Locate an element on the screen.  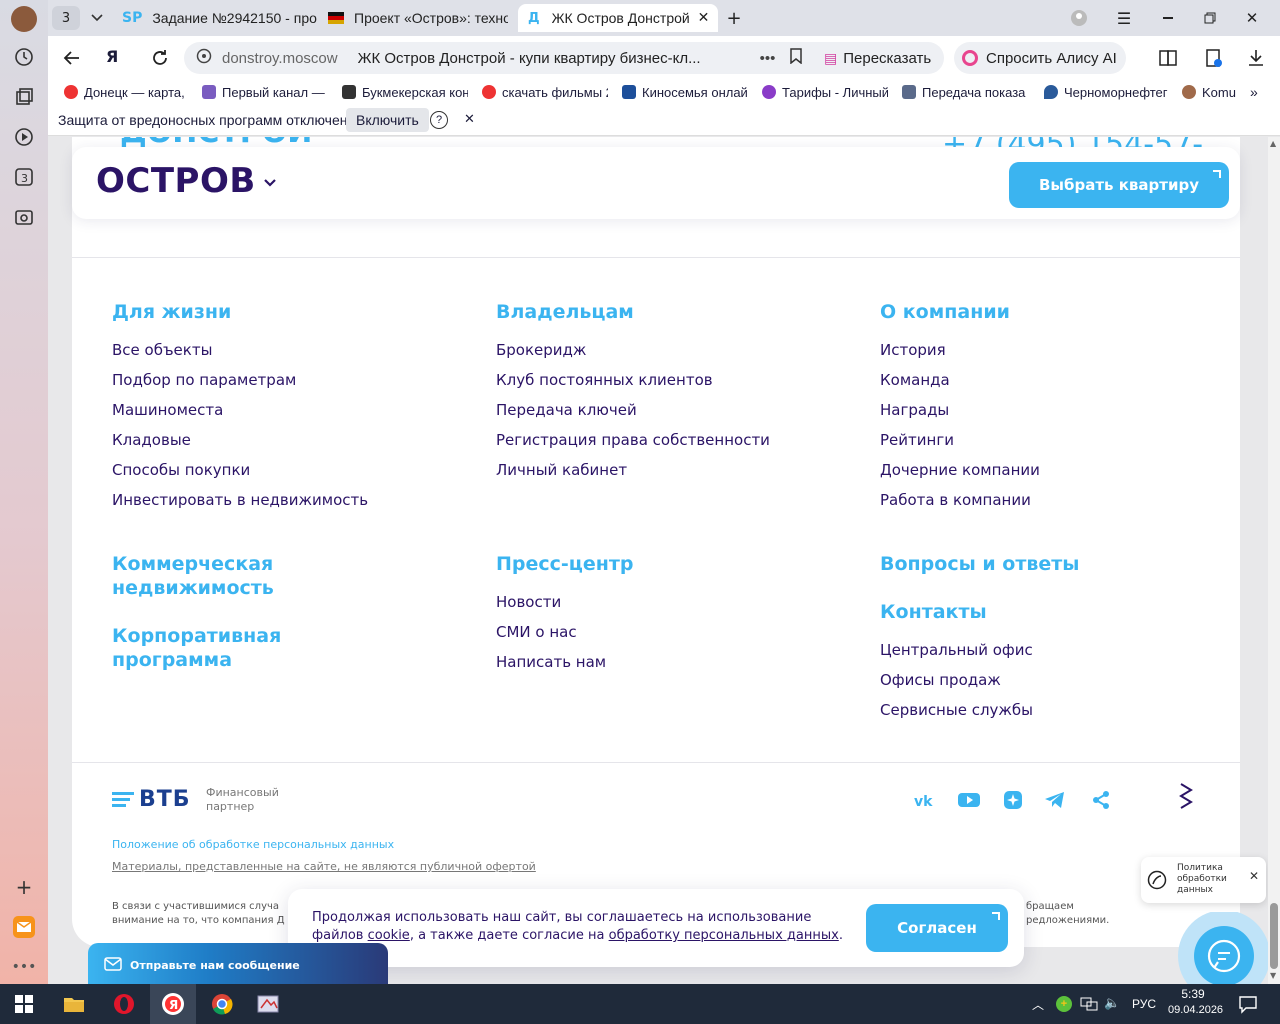
bookmark-icon is located at coordinates (796, 58).